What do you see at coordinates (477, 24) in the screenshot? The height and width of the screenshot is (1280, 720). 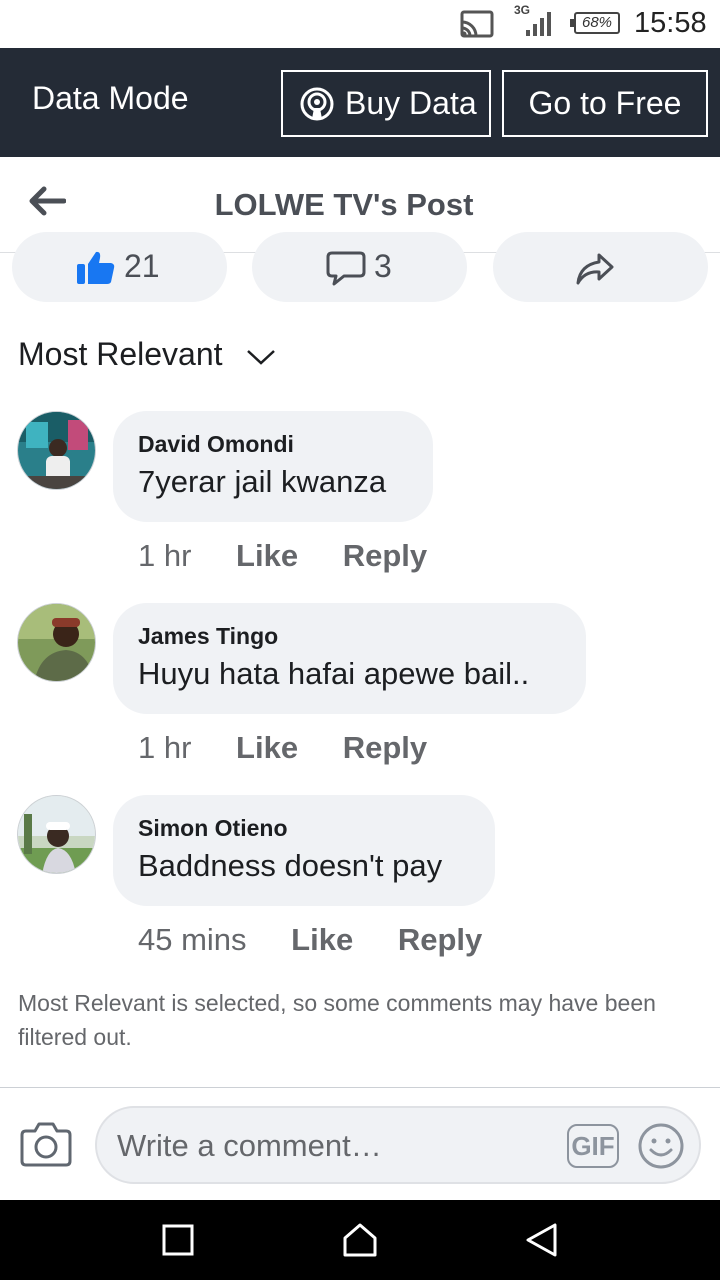 I see `cast-icon` at bounding box center [477, 24].